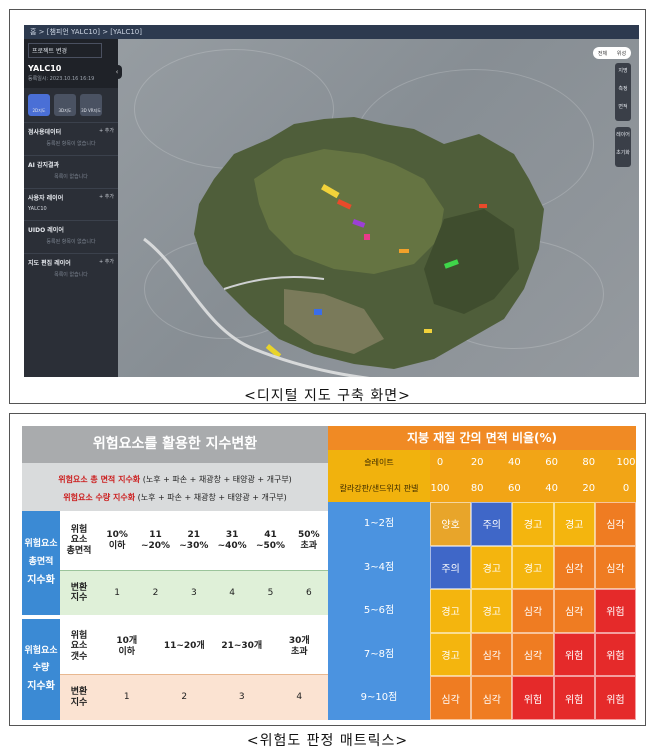  What do you see at coordinates (45, 132) in the screenshot?
I see `section-title: 점사용데이터` at bounding box center [45, 132].